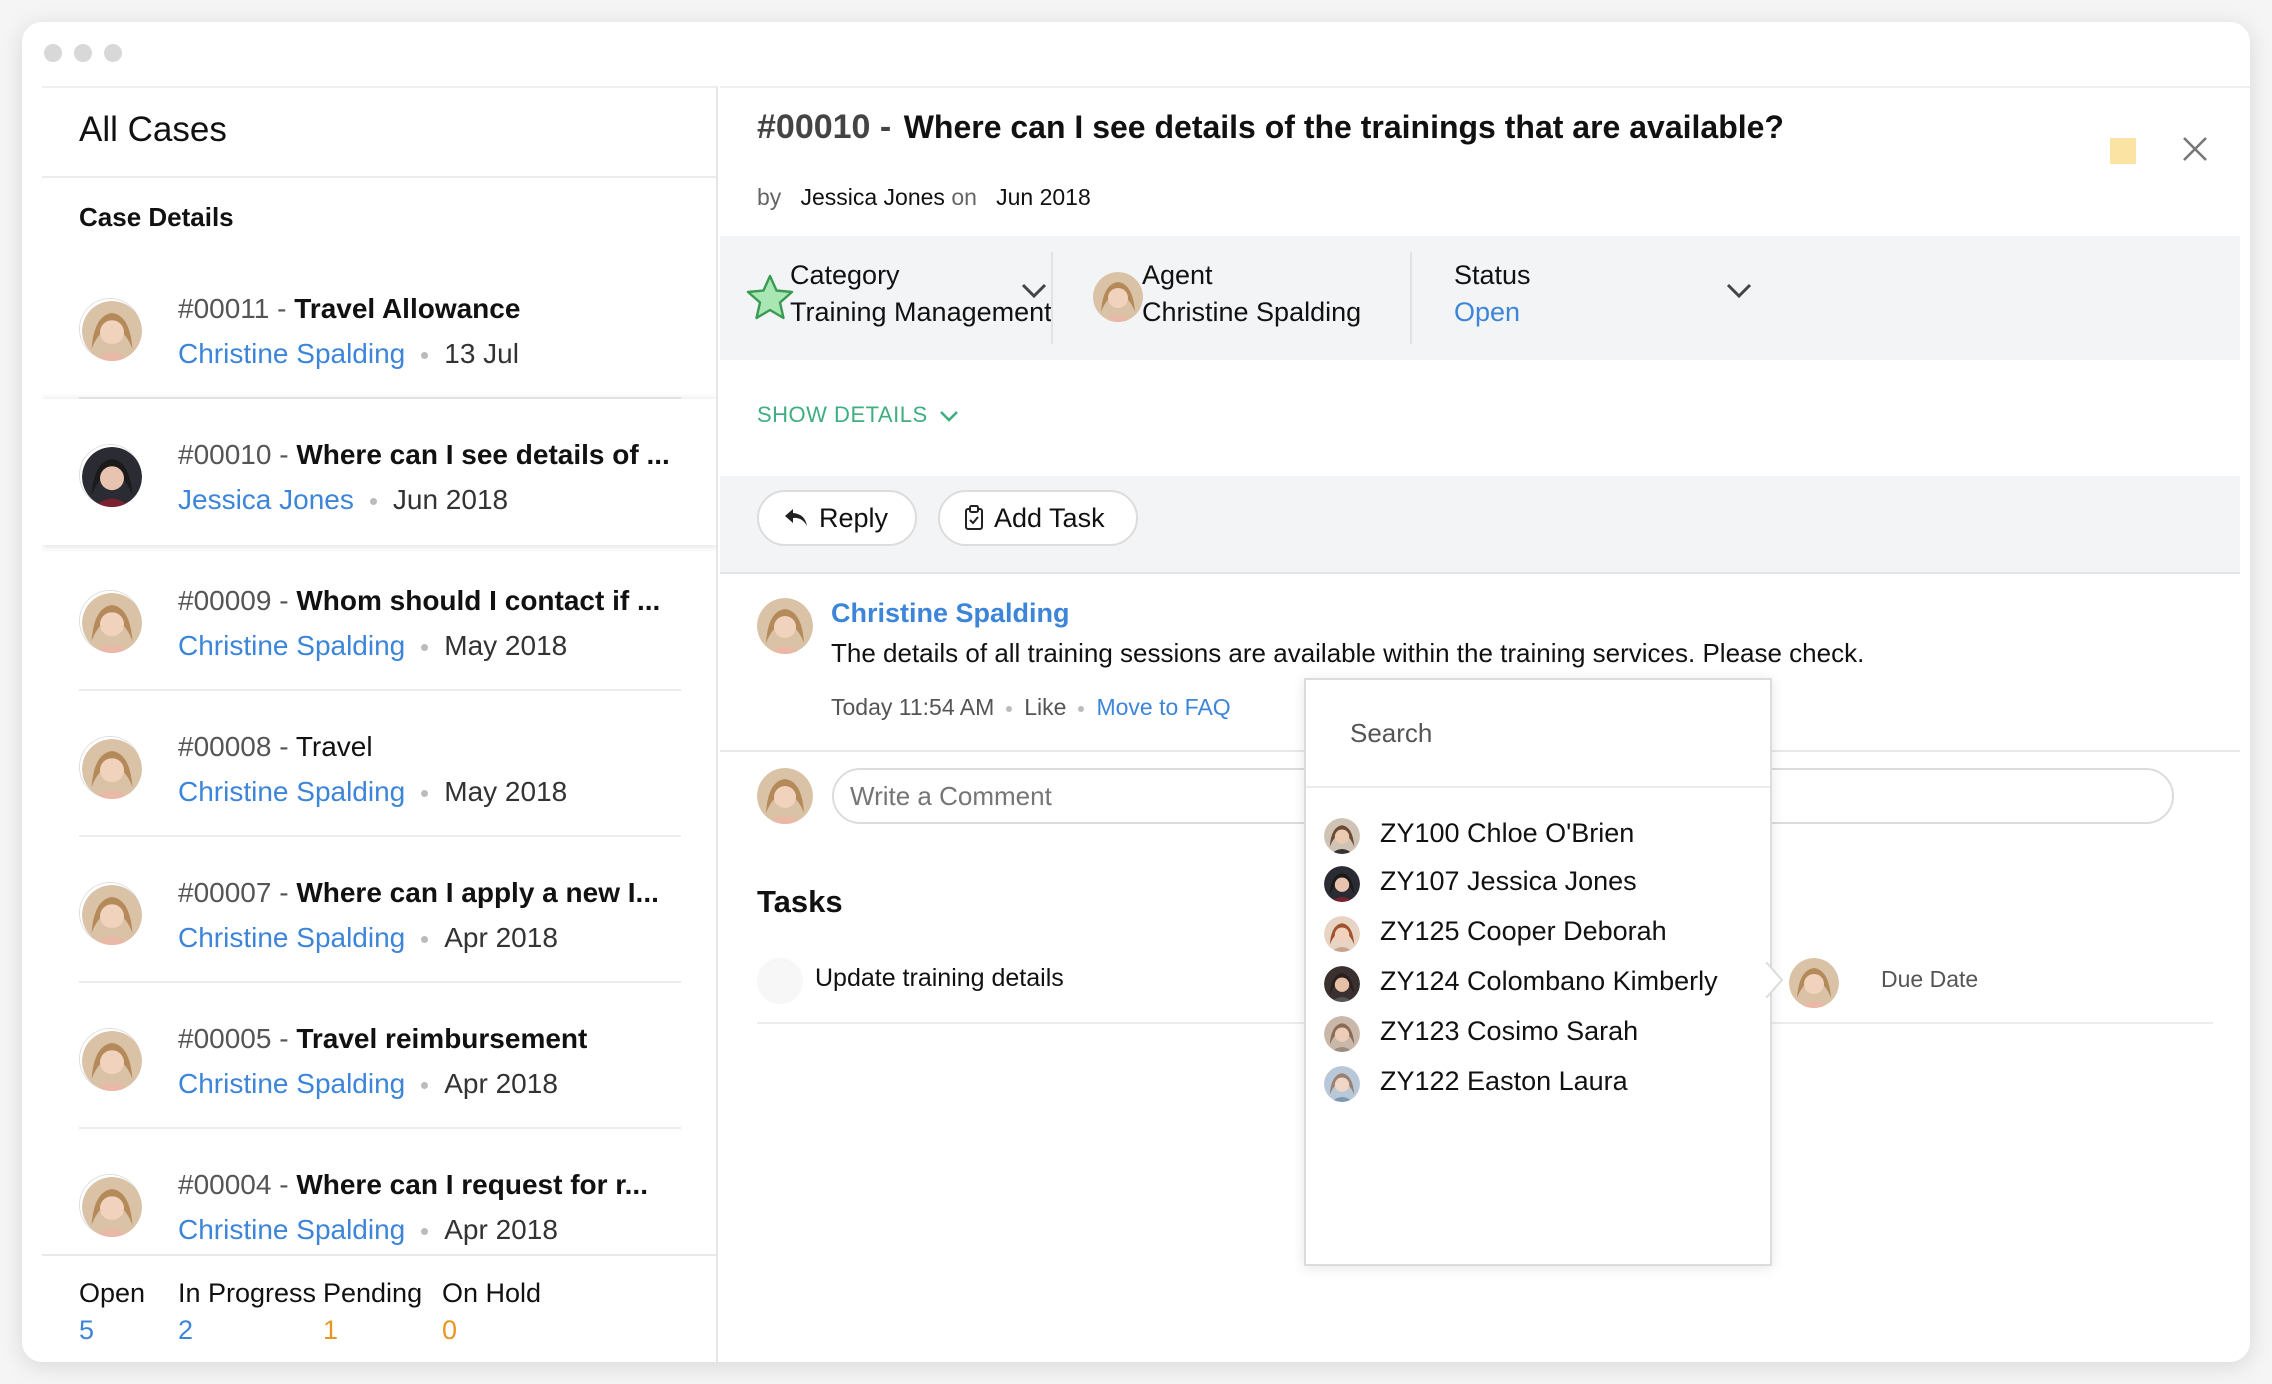  Describe the element at coordinates (2195, 149) in the screenshot. I see `close-icon` at that location.